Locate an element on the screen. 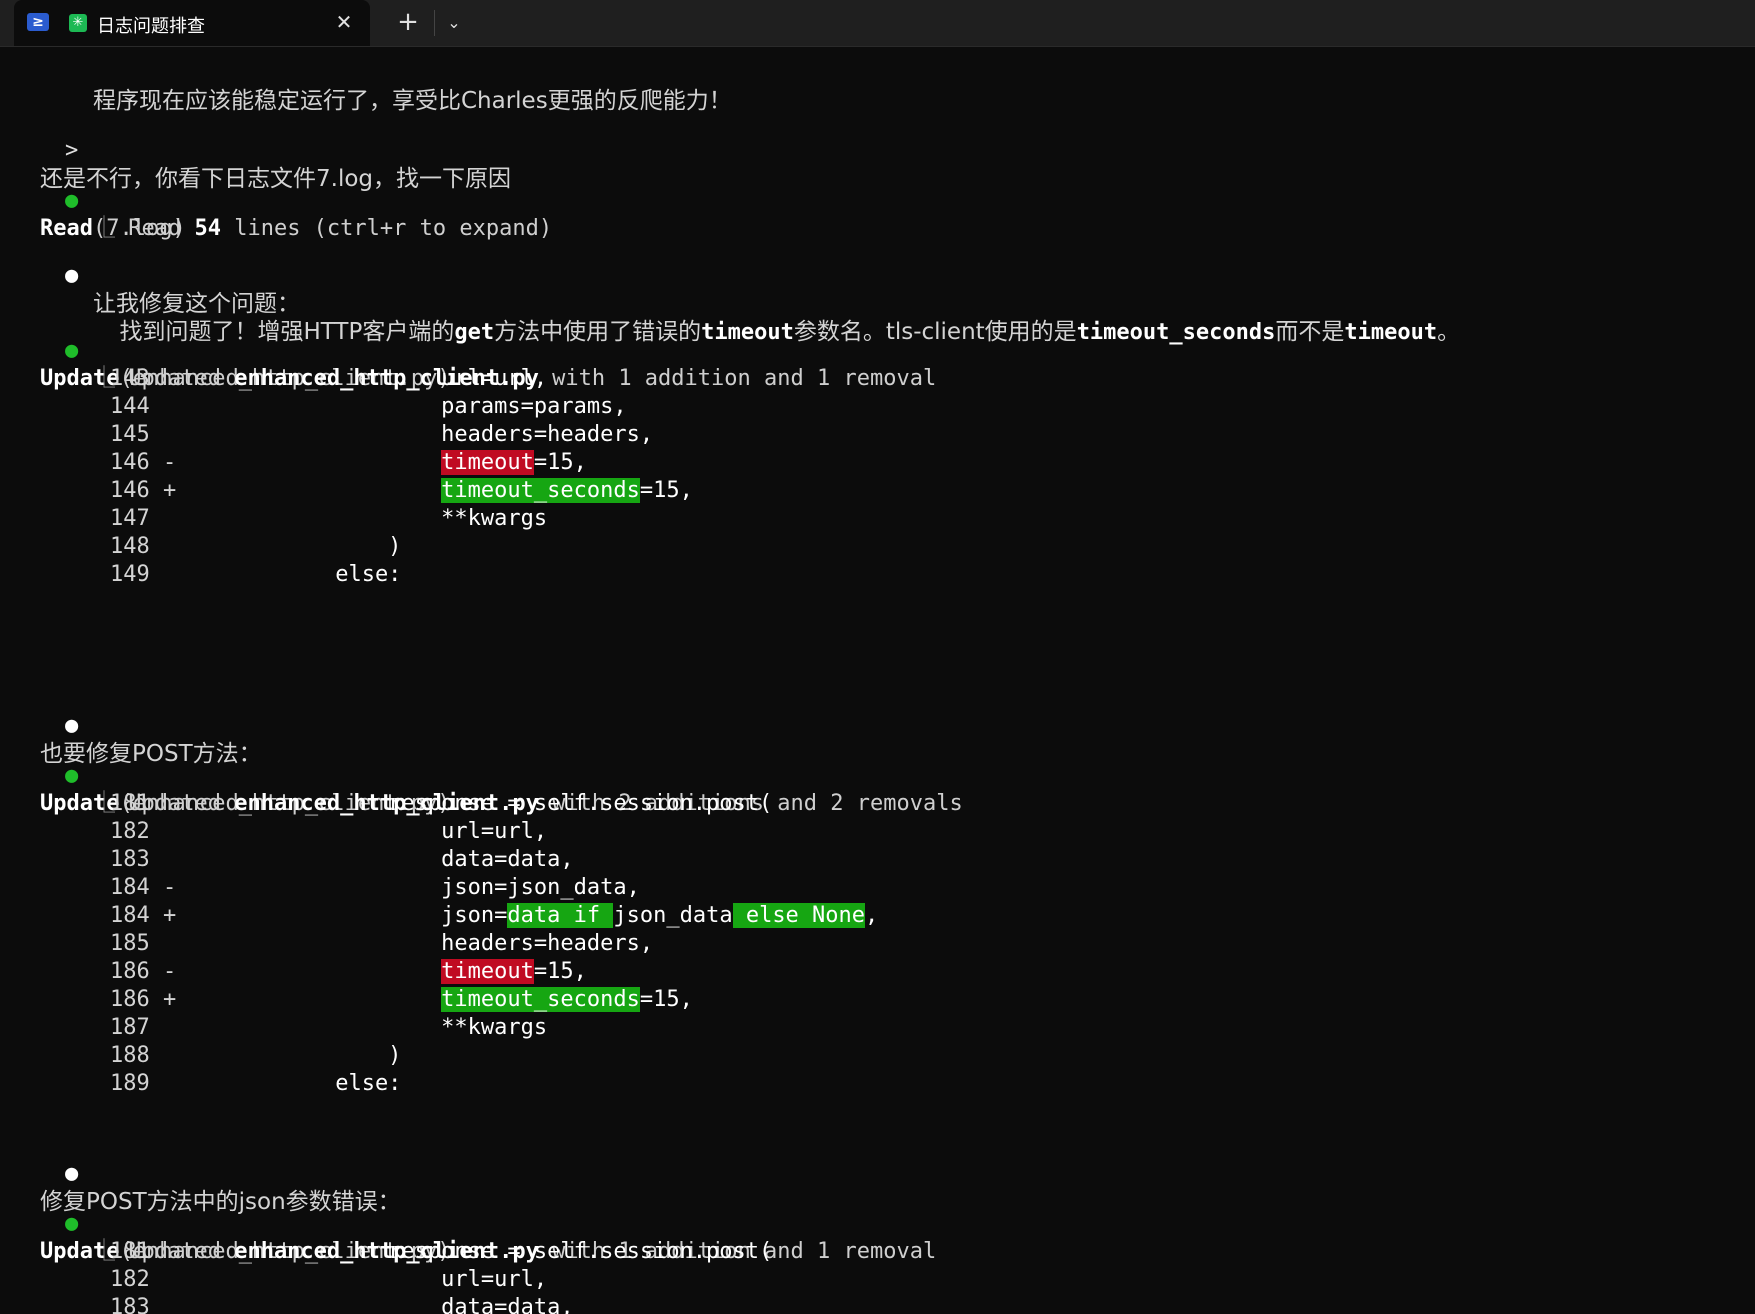 The width and height of the screenshot is (1755, 1314). code-text: **kwargs is located at coordinates (494, 518).